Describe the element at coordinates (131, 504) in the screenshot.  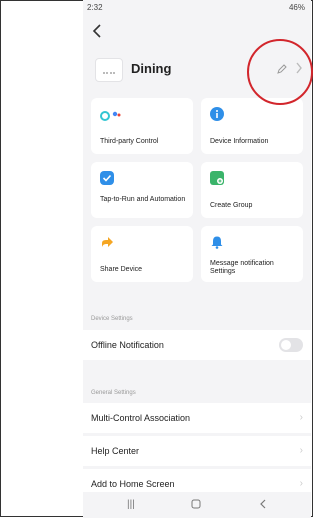
I see `recents-icon: |||` at that location.